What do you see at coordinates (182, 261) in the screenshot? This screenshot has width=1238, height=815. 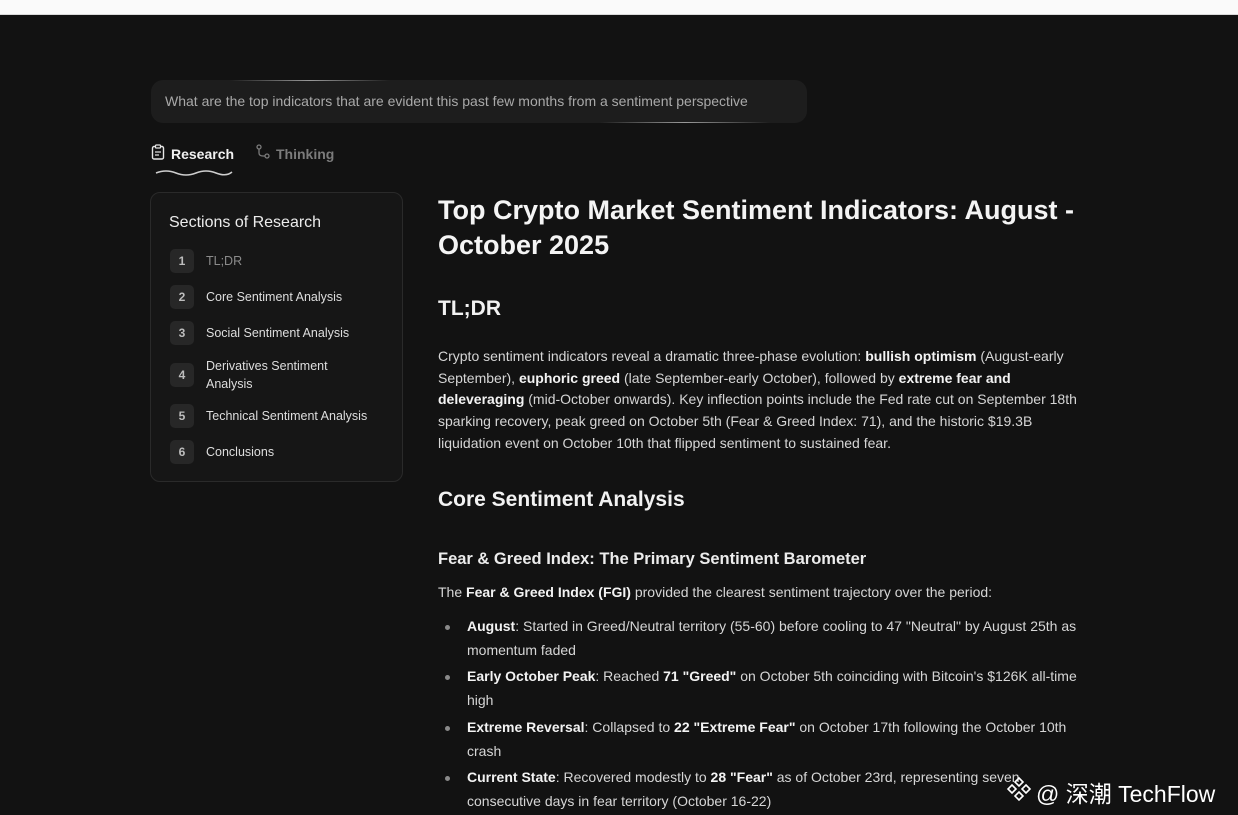 I see `sidebar-item-number: 1` at bounding box center [182, 261].